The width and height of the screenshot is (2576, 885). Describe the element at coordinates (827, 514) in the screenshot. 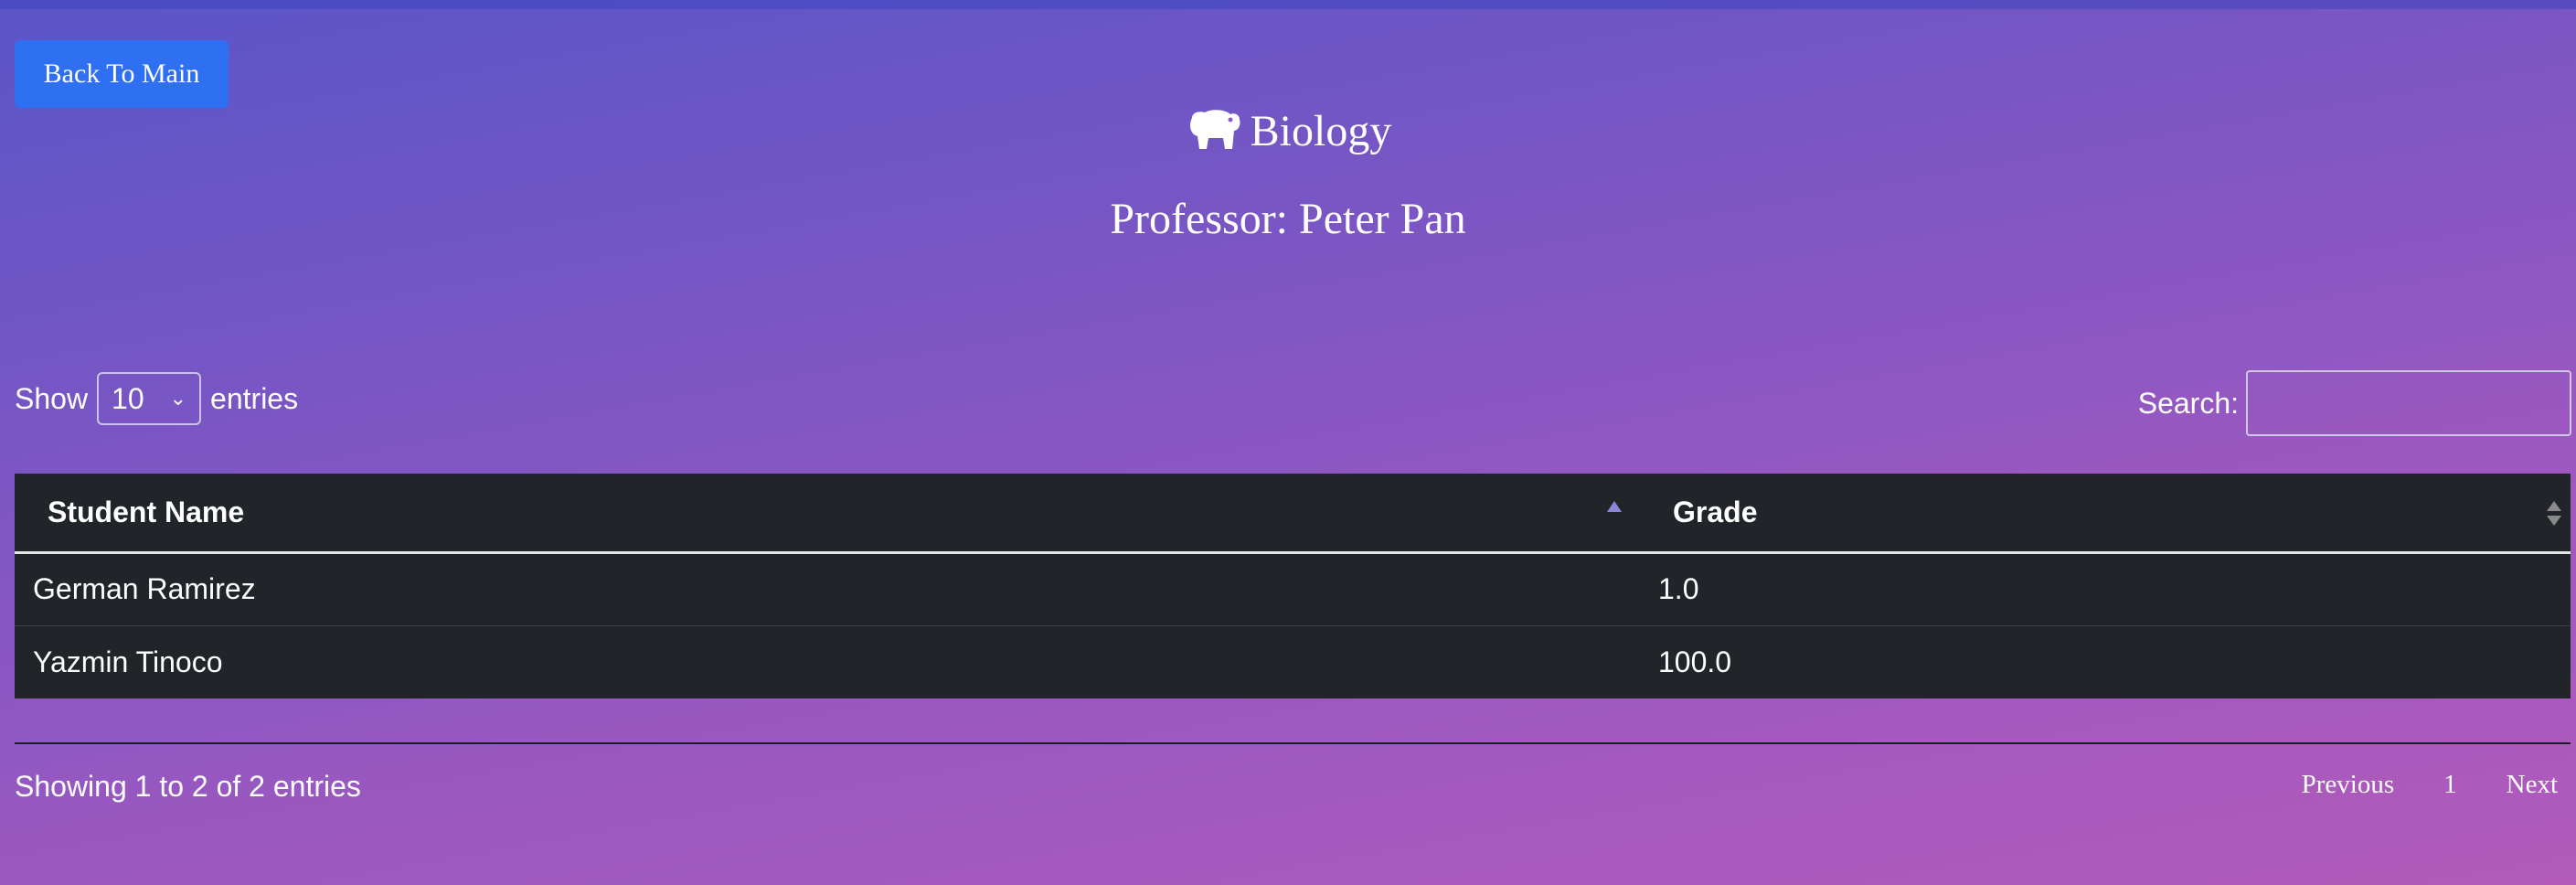

I see `column-header-student-name: Student Name` at that location.